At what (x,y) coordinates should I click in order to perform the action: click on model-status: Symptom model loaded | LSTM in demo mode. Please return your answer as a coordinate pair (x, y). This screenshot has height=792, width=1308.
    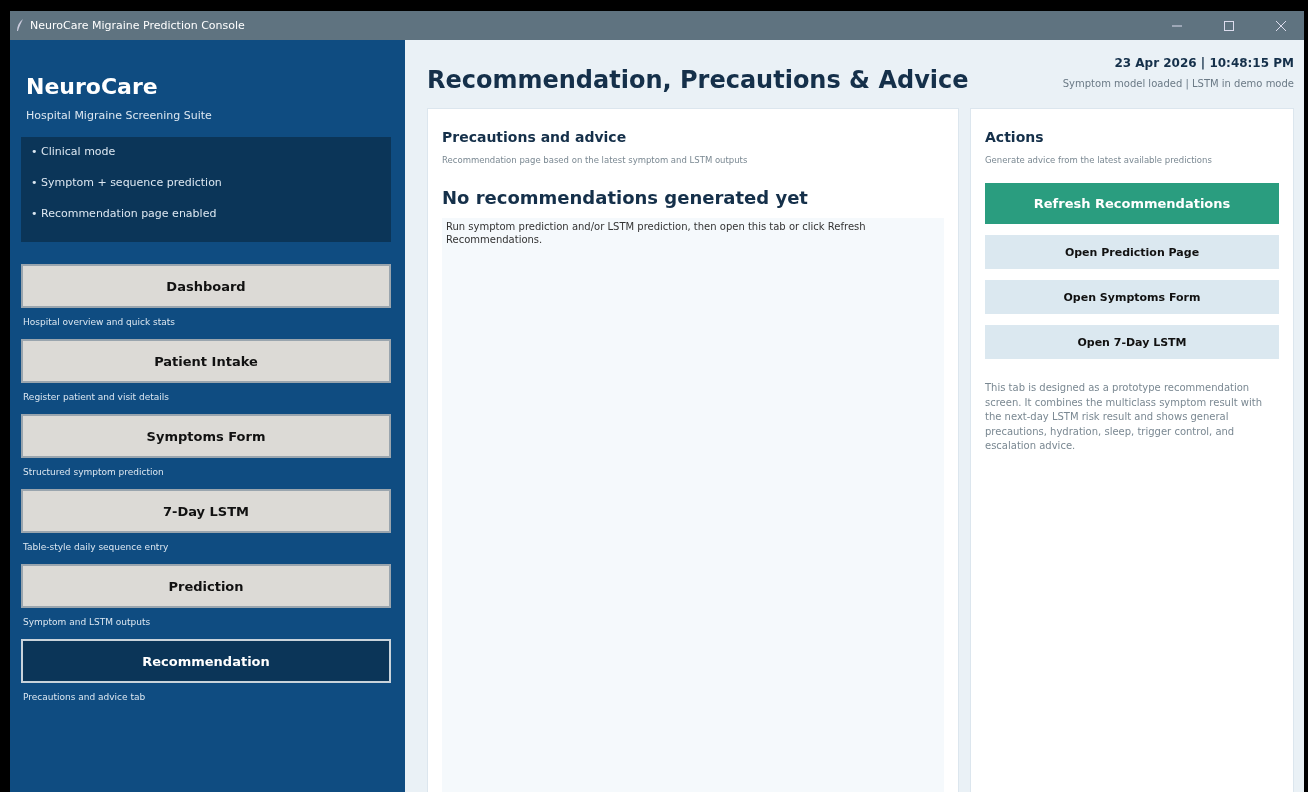
    Looking at the image, I should click on (1178, 83).